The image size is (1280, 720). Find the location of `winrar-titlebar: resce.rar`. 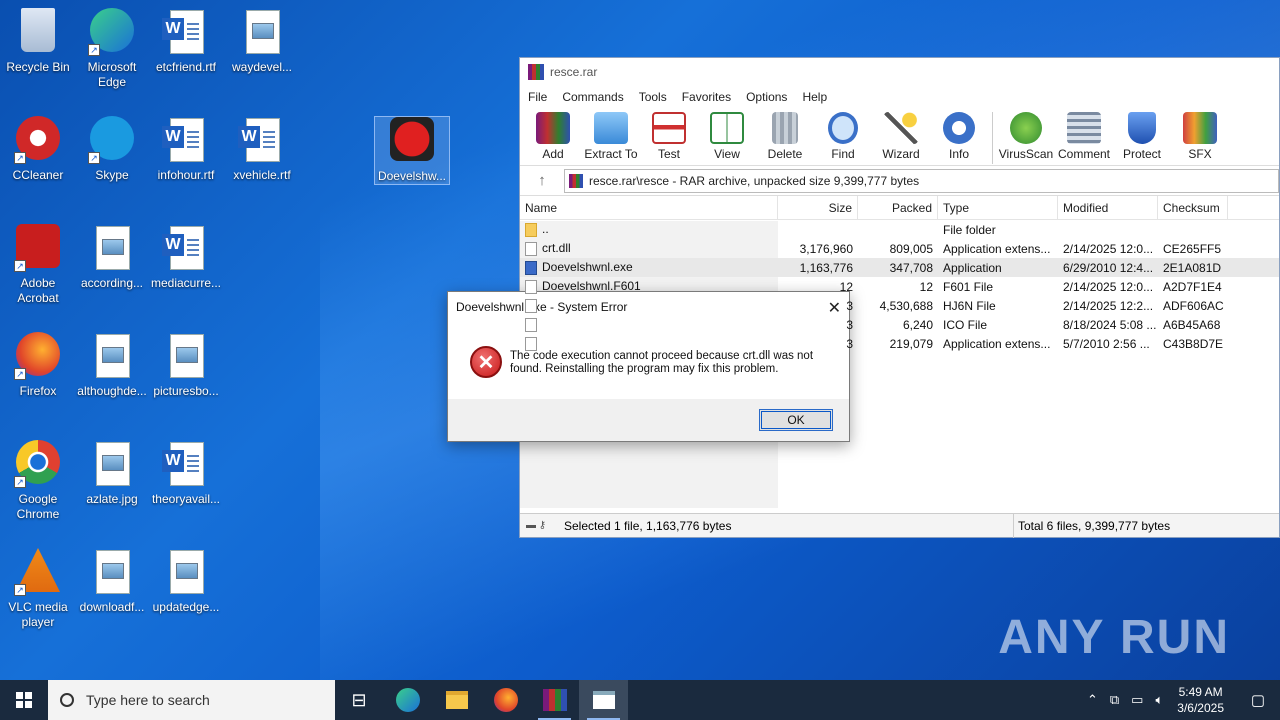

winrar-titlebar: resce.rar is located at coordinates (899, 72).